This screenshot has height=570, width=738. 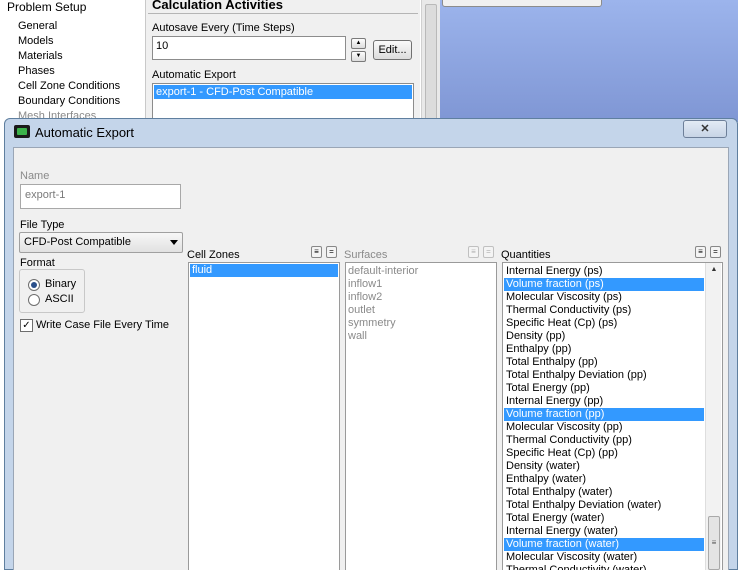 I want to click on tree-item-models: Models, so click(x=69, y=41).